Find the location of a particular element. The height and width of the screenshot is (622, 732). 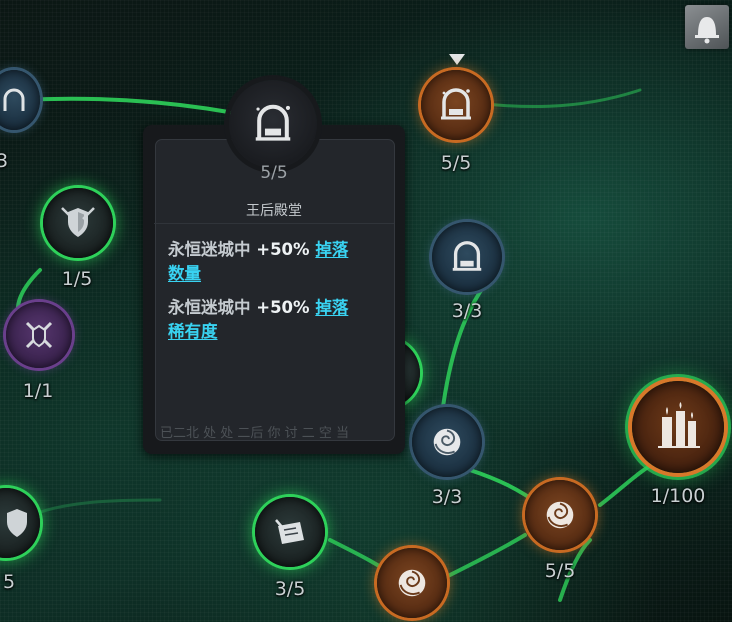

talent-node-shield-swords is located at coordinates (78, 223).